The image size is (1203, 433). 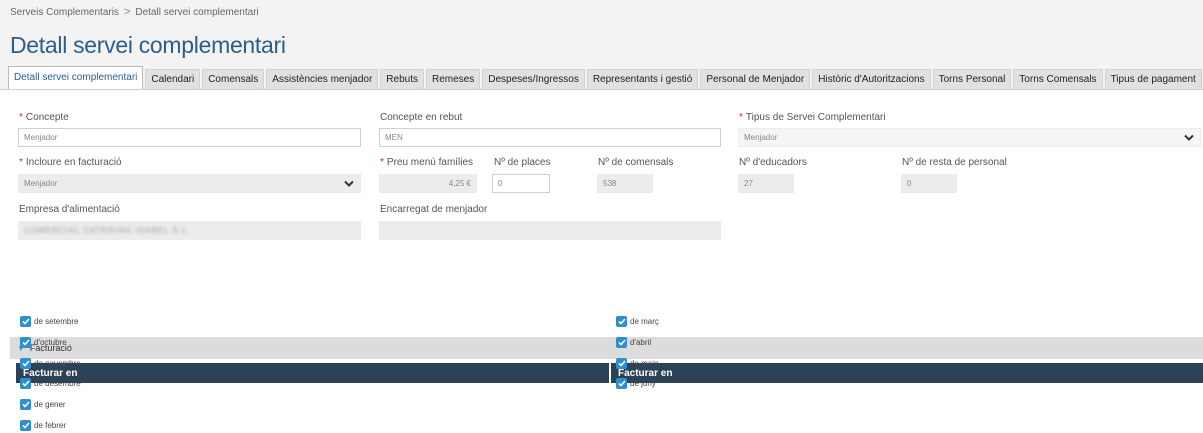 I want to click on num-places-label: Nº de places, so click(x=522, y=162).